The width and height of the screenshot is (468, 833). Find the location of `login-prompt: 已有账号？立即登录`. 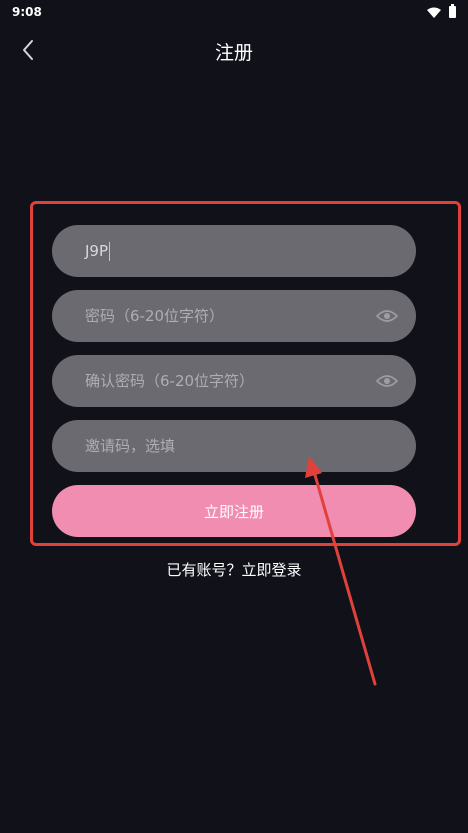

login-prompt: 已有账号？立即登录 is located at coordinates (234, 569).